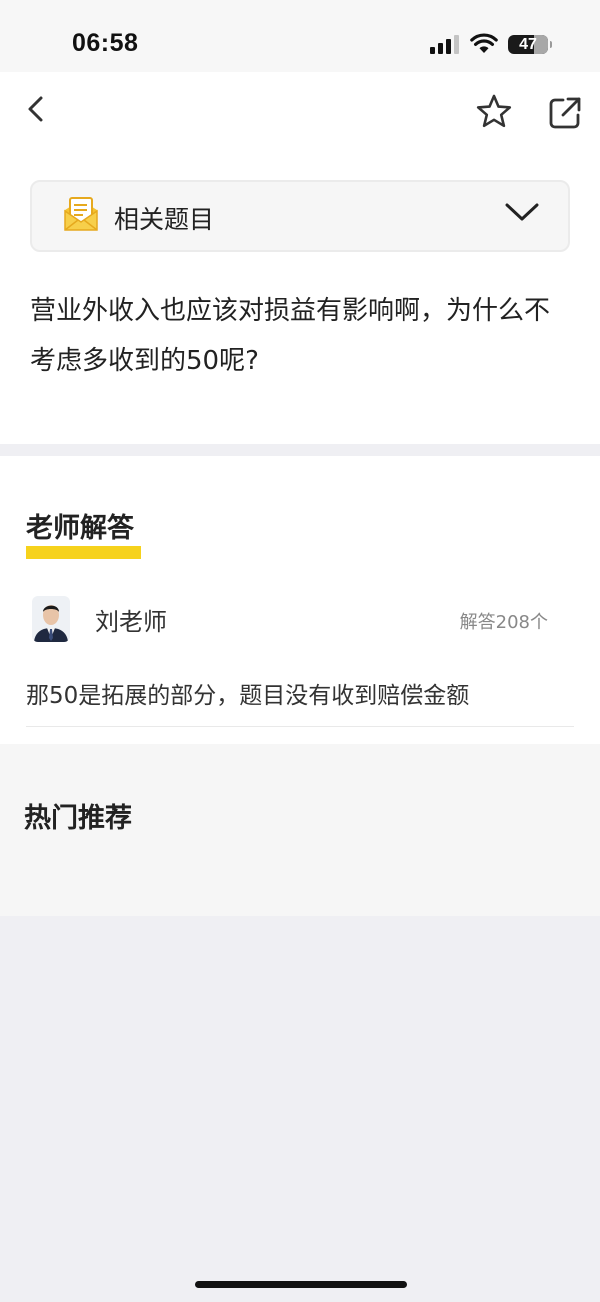 This screenshot has width=600, height=1302. I want to click on battery-indicator: 47, so click(530, 44).